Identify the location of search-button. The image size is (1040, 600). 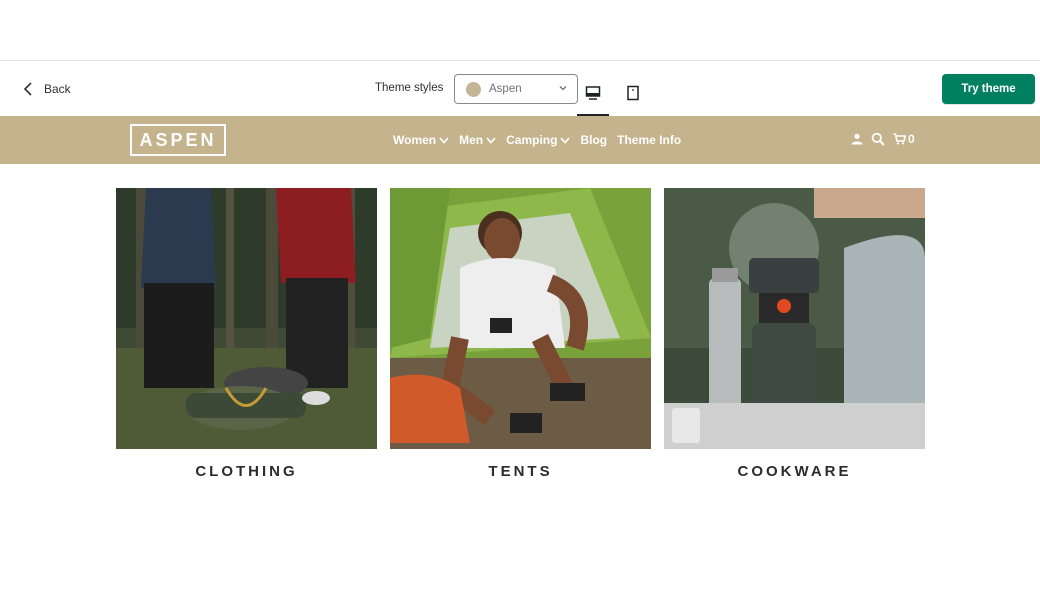
(878, 139).